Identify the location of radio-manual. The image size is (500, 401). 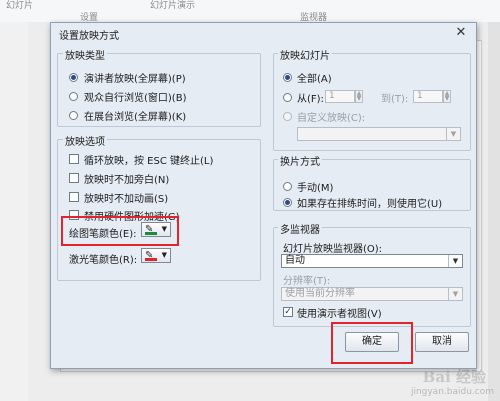
(287, 186).